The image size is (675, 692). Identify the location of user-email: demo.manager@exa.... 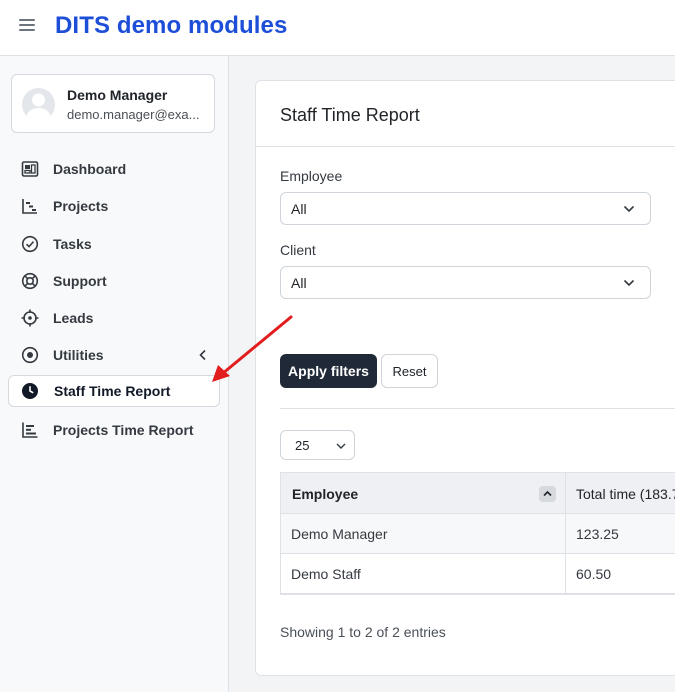
(133, 114).